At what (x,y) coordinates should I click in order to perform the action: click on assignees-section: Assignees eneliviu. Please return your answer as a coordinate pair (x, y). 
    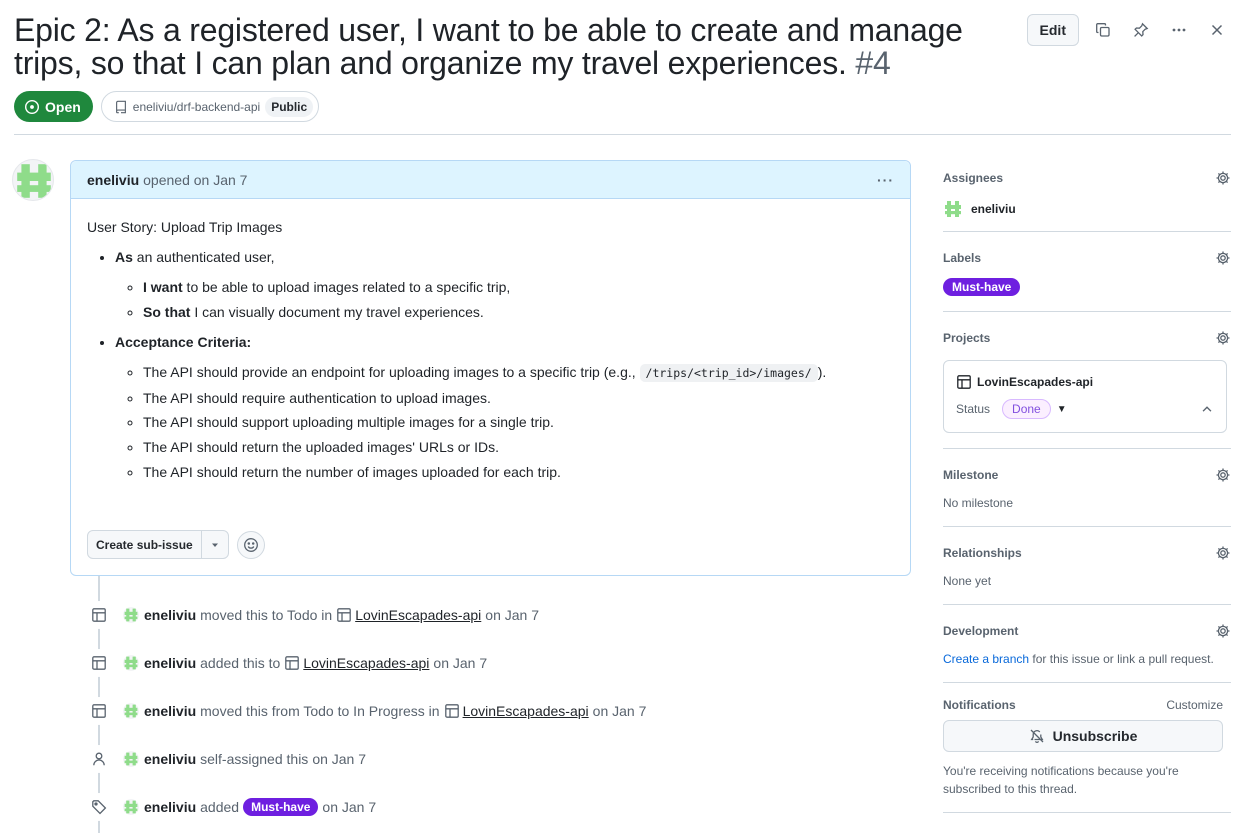
    Looking at the image, I should click on (1087, 196).